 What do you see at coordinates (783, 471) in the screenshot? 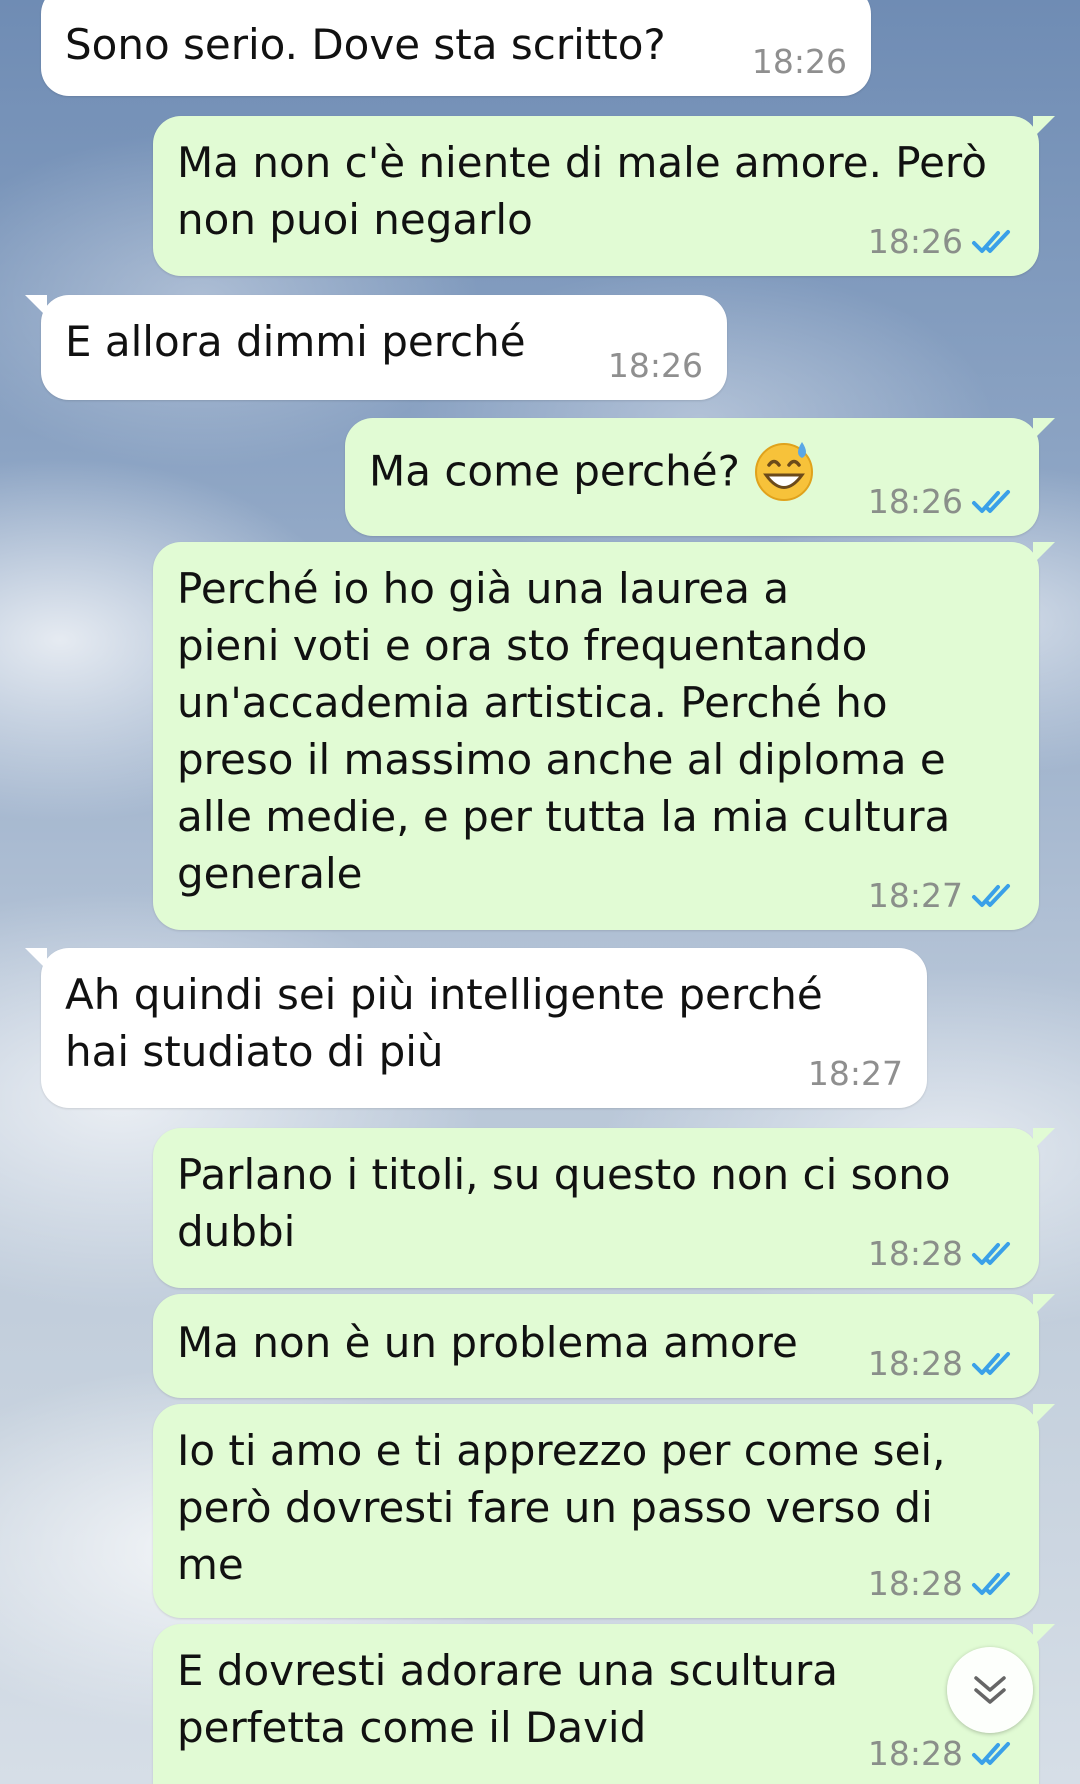
I see `grinning-face-with-sweat-icon` at bounding box center [783, 471].